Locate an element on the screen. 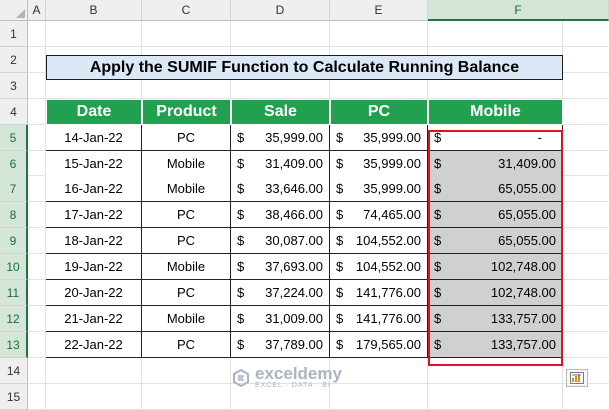  currency-value: $179,565.00 is located at coordinates (378, 344).